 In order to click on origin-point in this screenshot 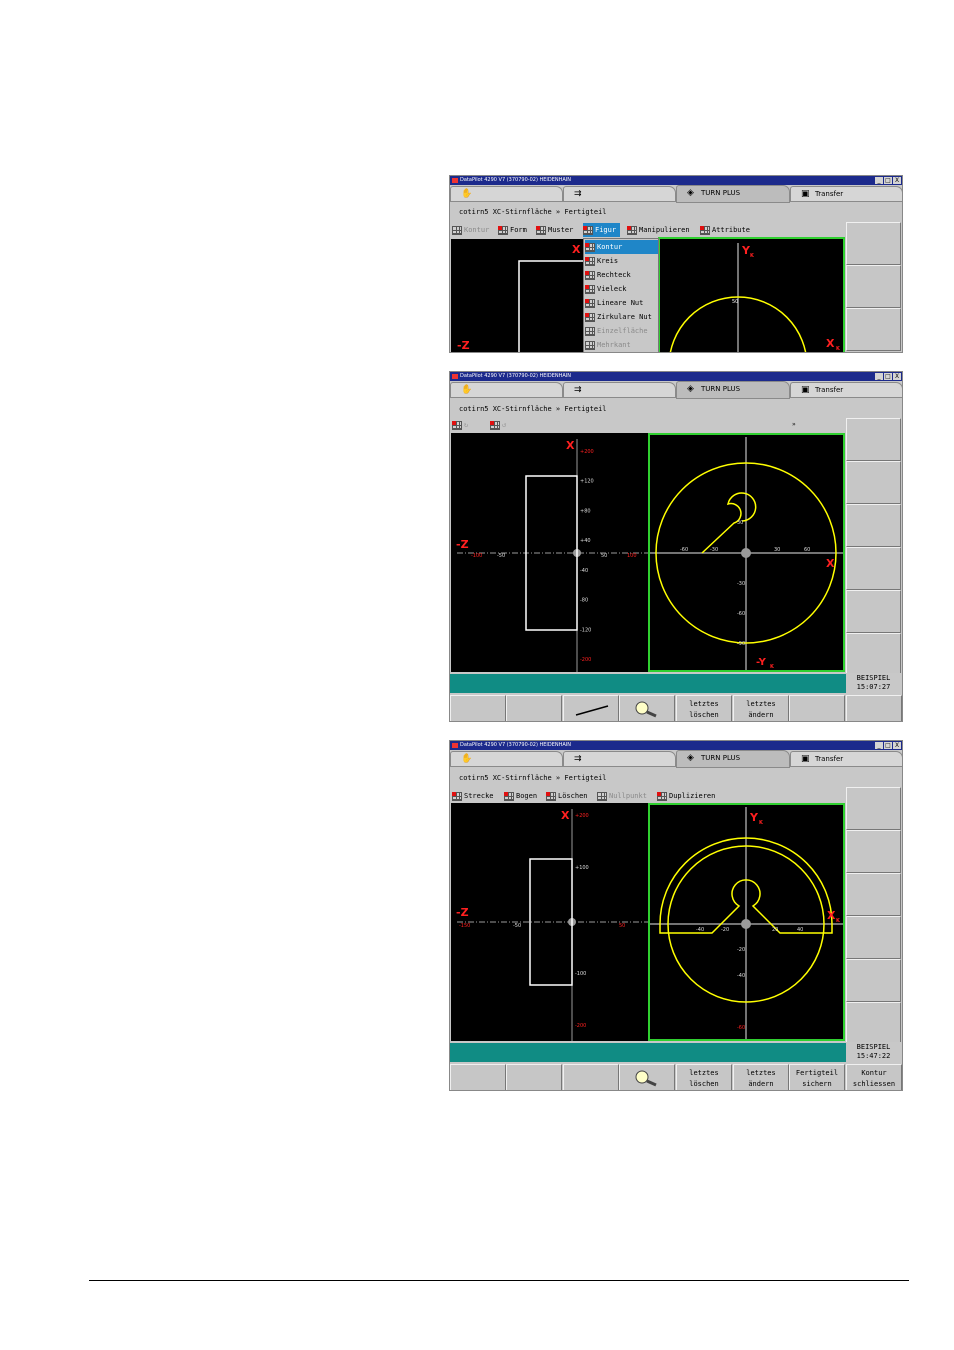, I will do `click(746, 924)`.